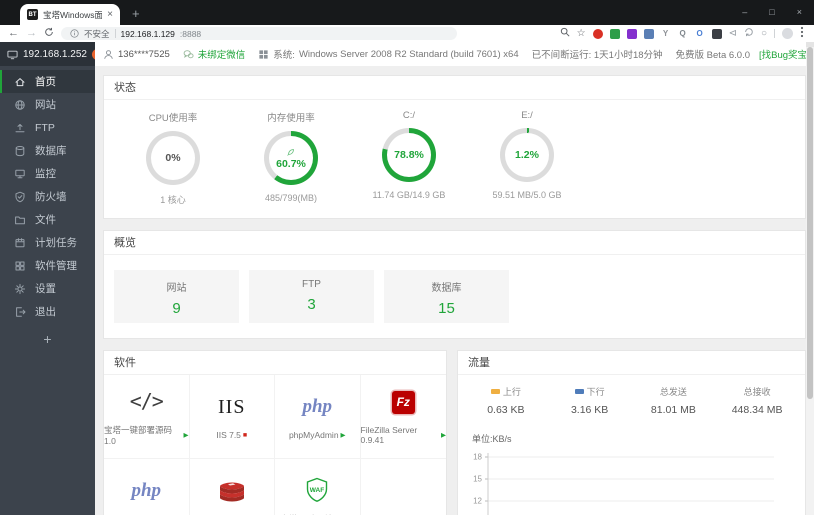 This screenshot has width=814, height=515. I want to click on forward-icon: →, so click(31, 33).